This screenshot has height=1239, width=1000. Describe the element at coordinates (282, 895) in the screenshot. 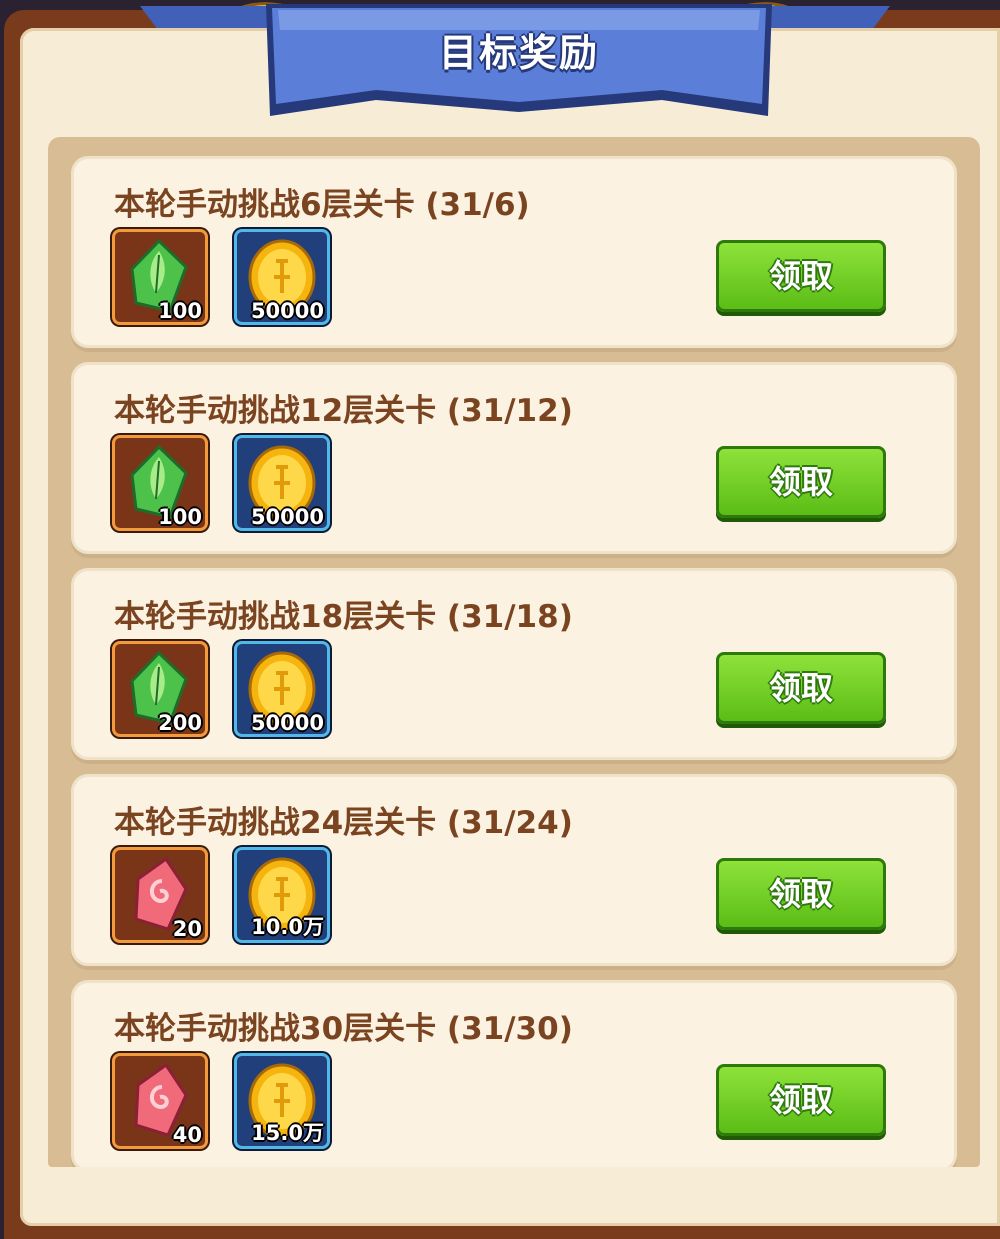

I see `reward-slot: 10.0万` at that location.